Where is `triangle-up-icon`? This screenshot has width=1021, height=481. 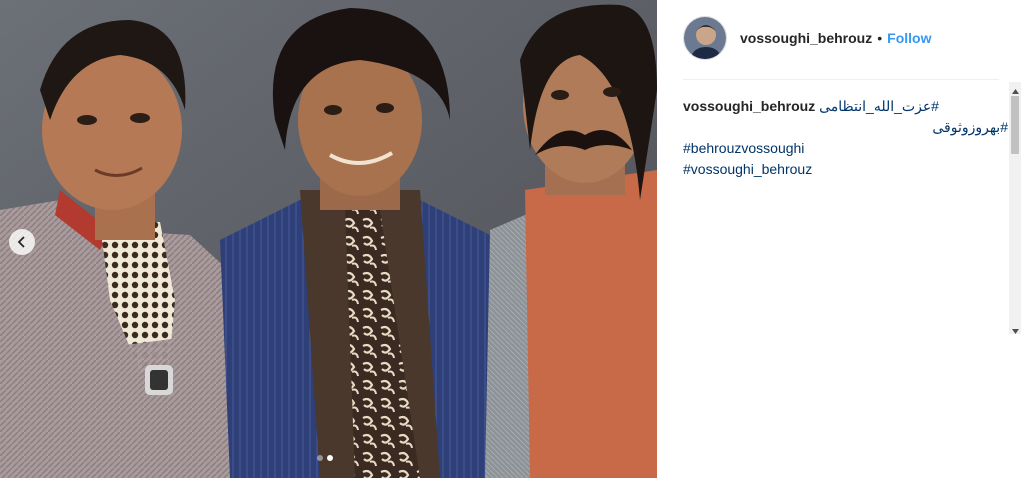
triangle-up-icon is located at coordinates (1015, 88).